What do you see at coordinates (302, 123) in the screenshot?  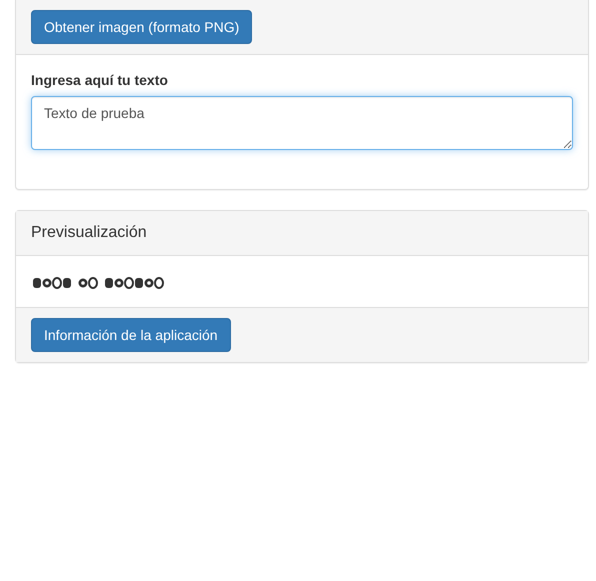 I see `text-input-field: Texto de prueba` at bounding box center [302, 123].